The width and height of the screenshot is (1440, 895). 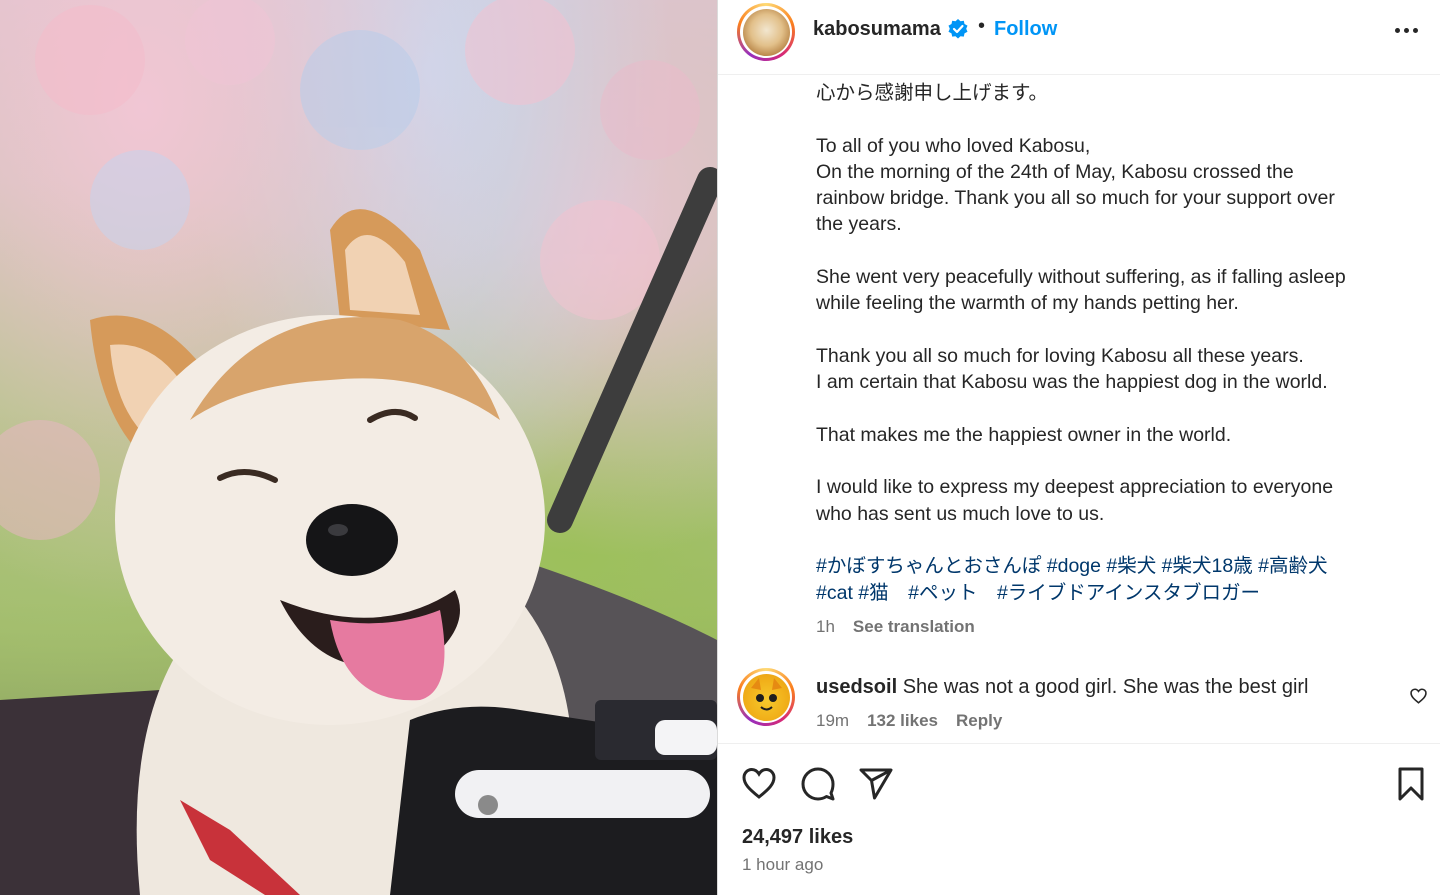 I want to click on avatar-image, so click(x=766, y=32).